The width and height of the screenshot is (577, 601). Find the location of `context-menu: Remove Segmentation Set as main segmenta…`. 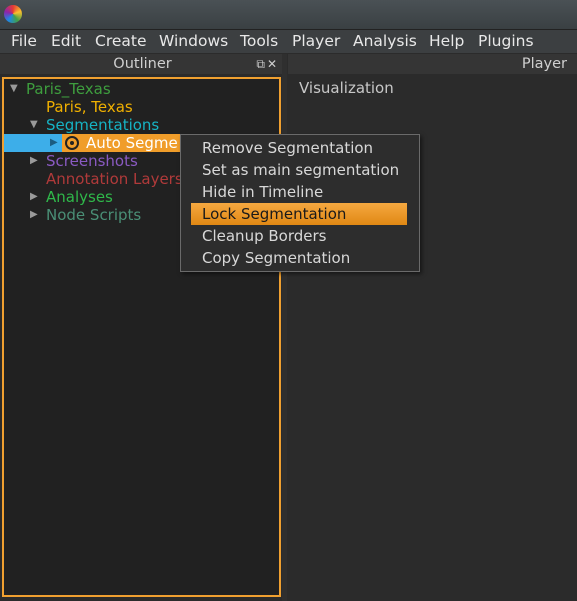

context-menu: Remove Segmentation Set as main segmenta… is located at coordinates (300, 203).